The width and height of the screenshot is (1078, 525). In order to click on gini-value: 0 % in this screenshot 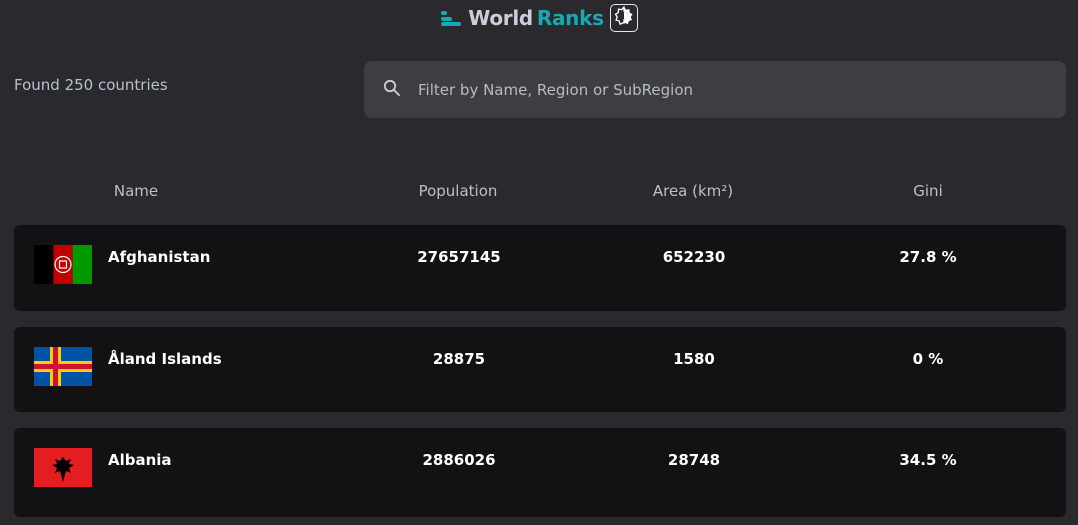, I will do `click(928, 359)`.